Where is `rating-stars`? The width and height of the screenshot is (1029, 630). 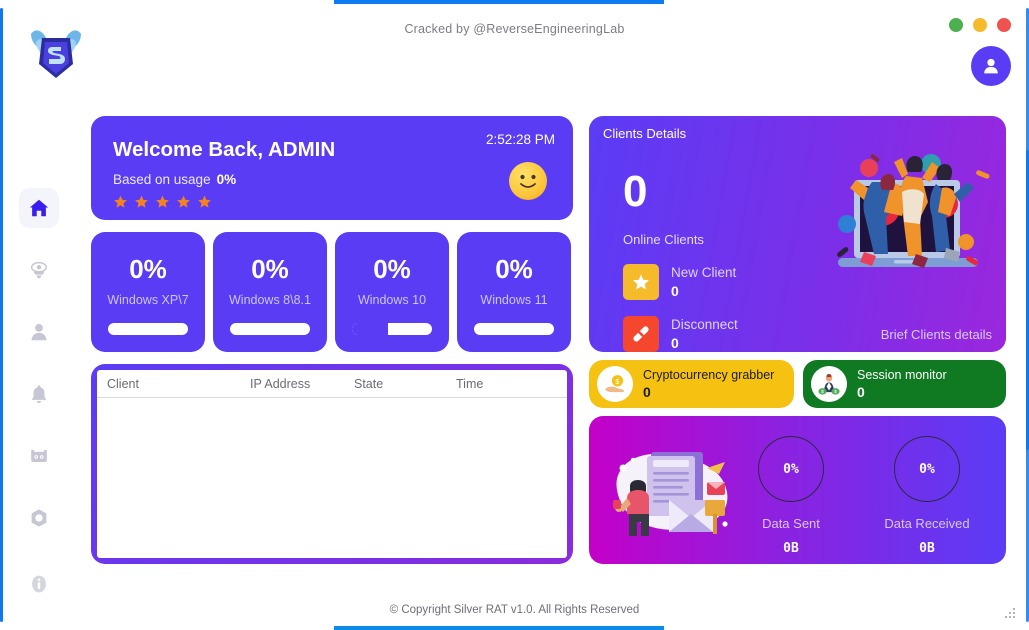
rating-stars is located at coordinates (162, 204).